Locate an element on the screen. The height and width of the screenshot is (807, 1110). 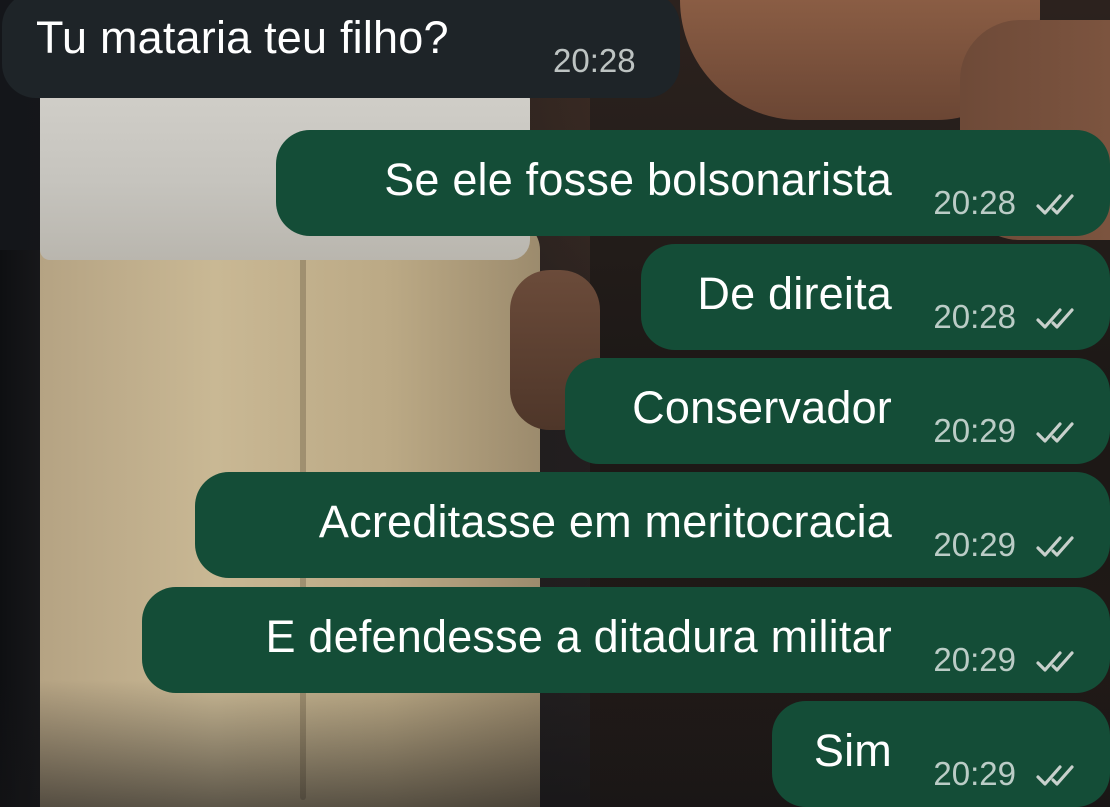
message-text: E defendesse a ditadura militar is located at coordinates (578, 636).